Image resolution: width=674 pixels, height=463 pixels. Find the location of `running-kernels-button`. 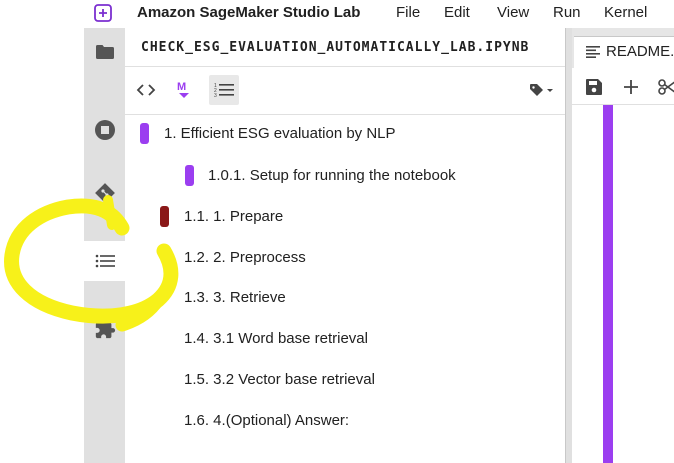

running-kernels-button is located at coordinates (104, 130).